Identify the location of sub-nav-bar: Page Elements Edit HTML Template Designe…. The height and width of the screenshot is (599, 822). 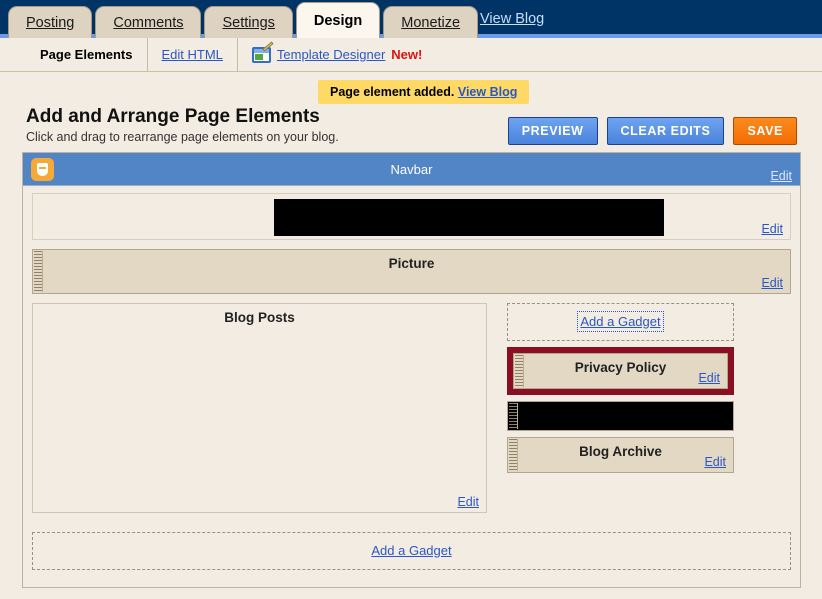
(411, 55).